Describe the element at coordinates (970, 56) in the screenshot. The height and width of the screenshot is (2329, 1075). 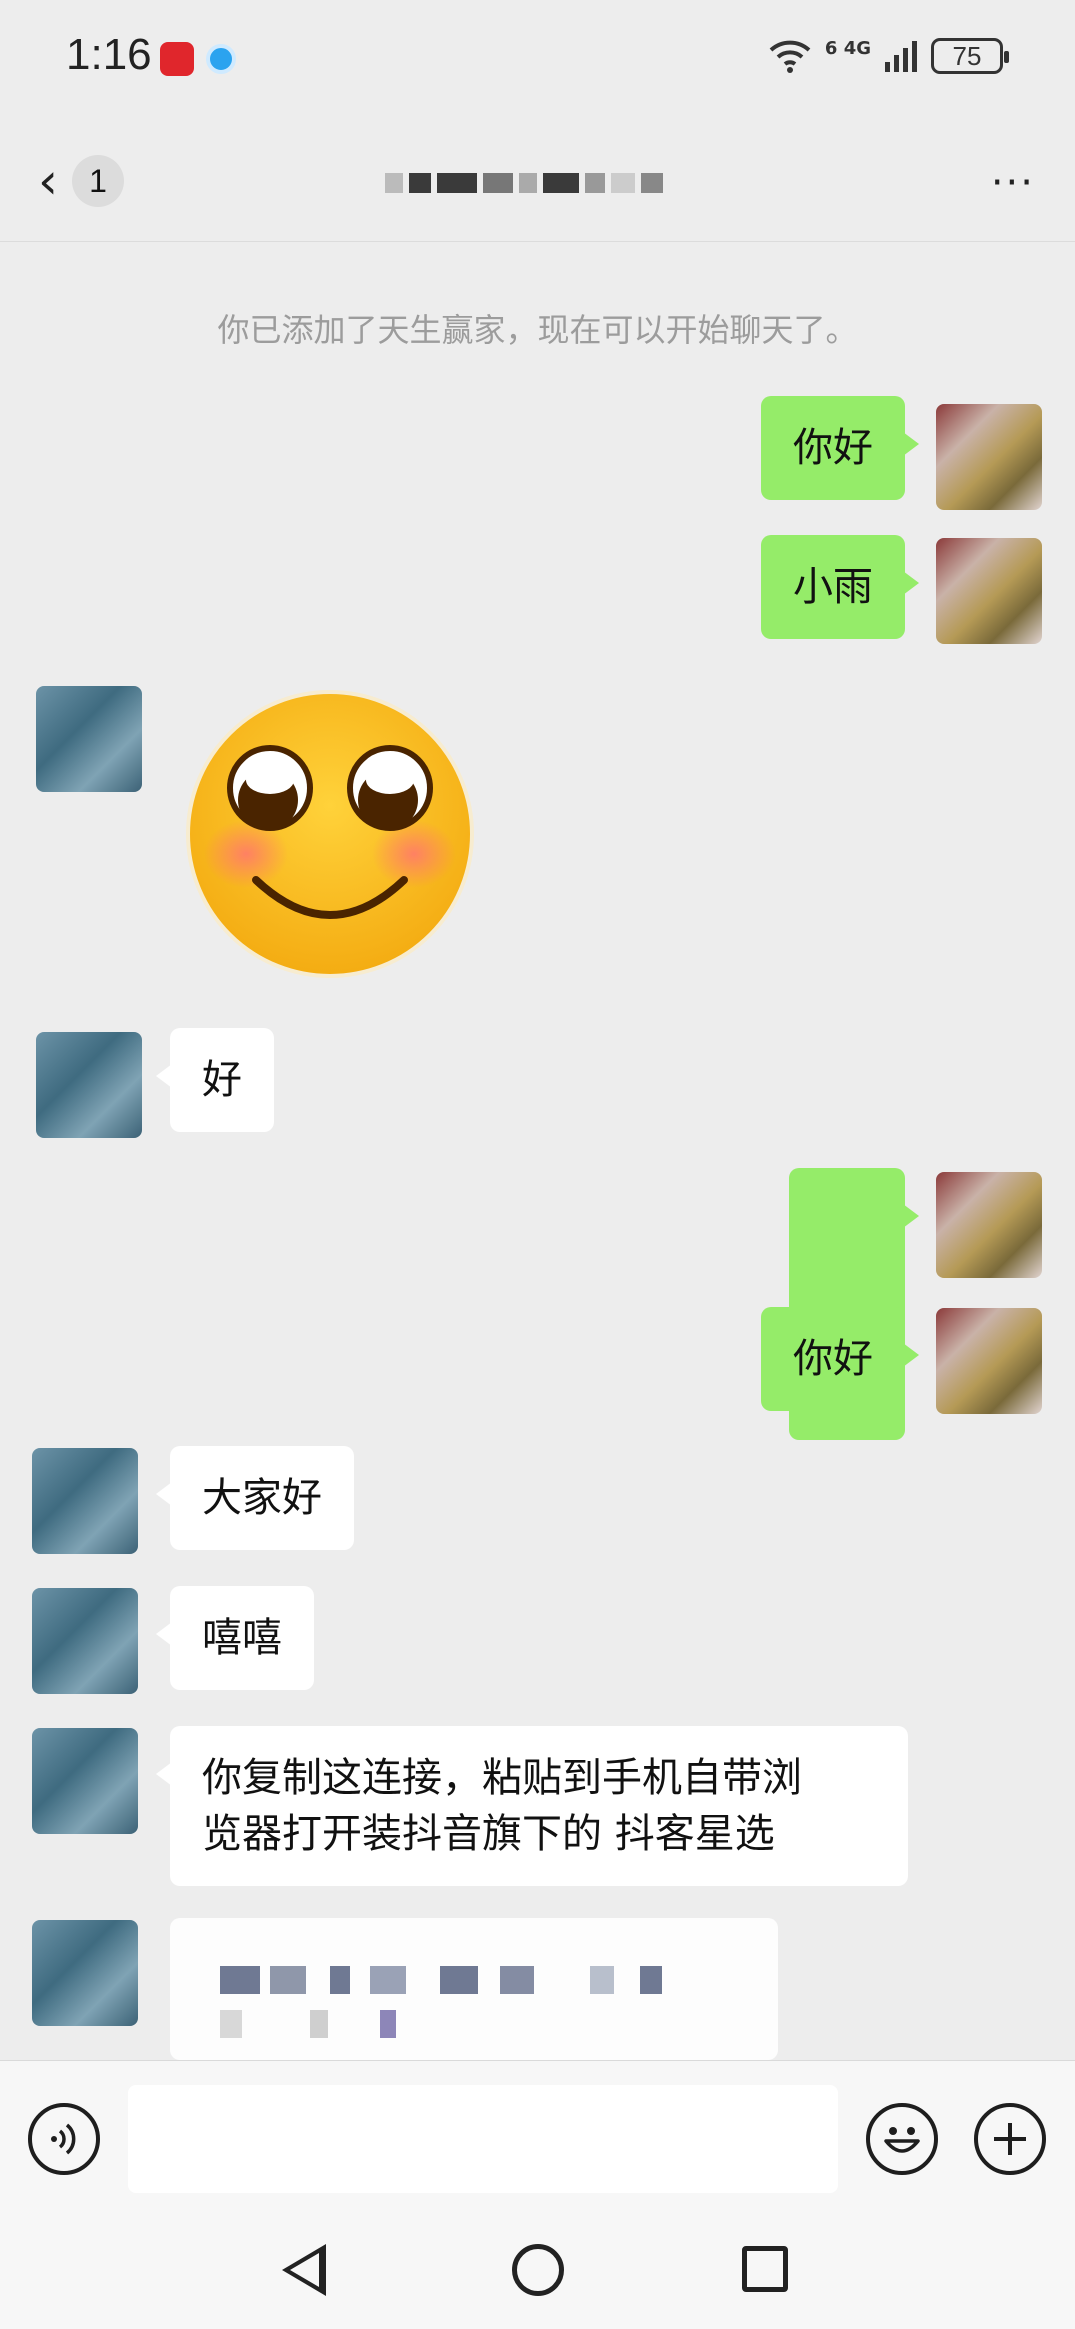
I see `battery-indicator: 75` at that location.